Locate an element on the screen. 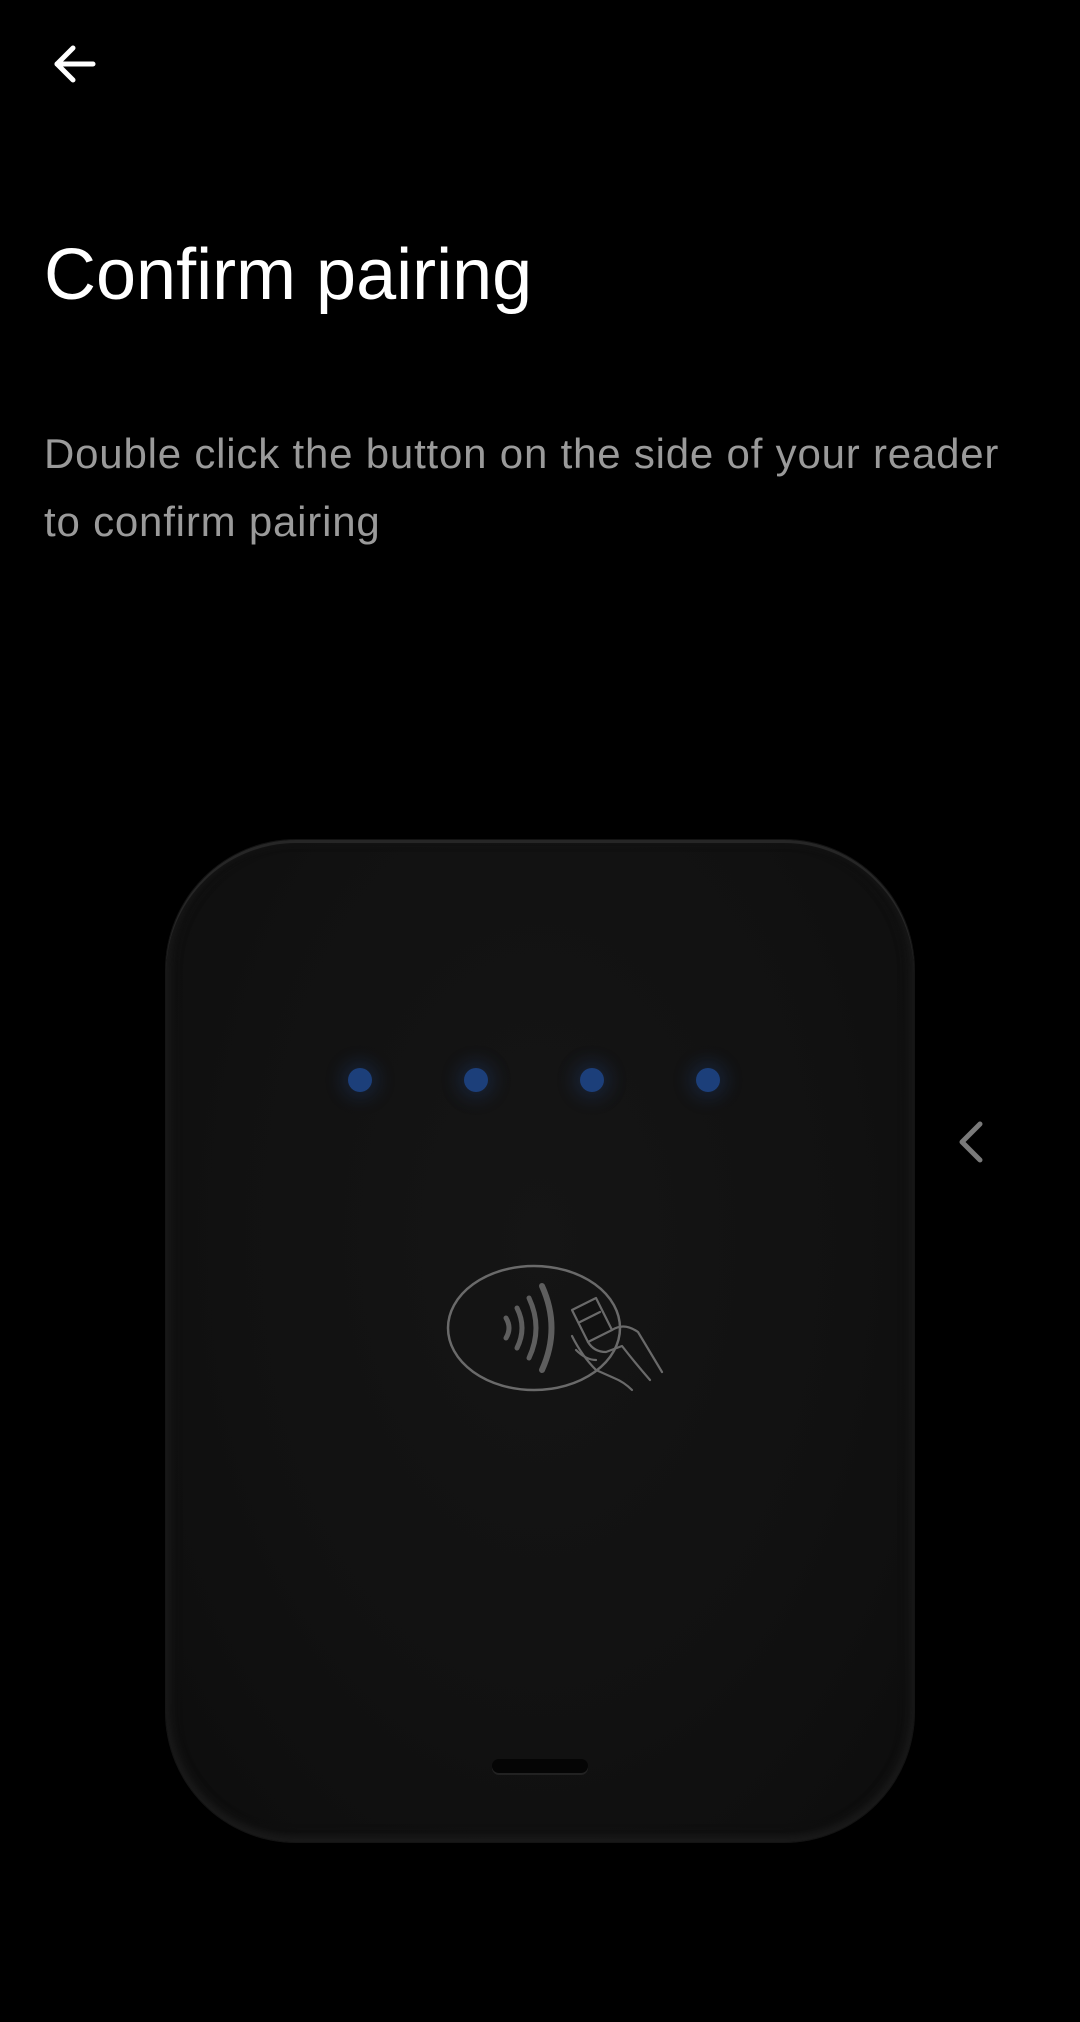 The height and width of the screenshot is (2022, 1080). reader-slot is located at coordinates (540, 1766).